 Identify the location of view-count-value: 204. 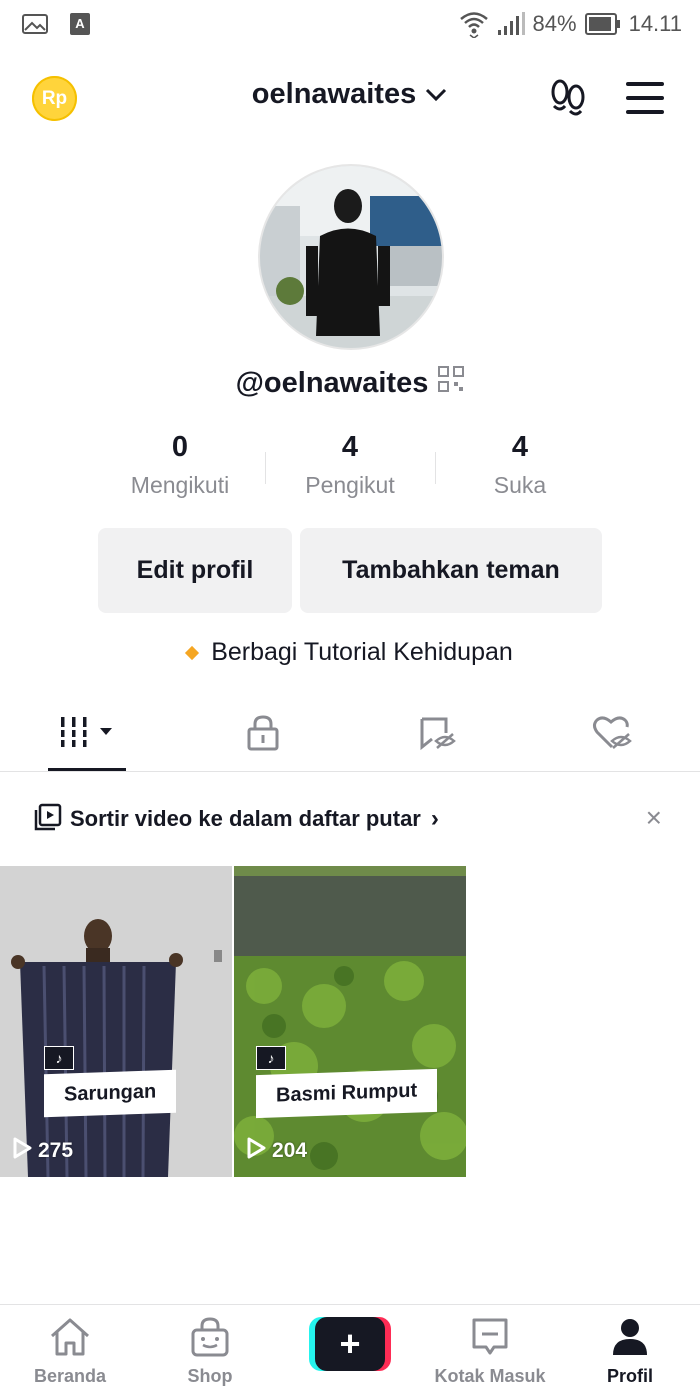
(290, 1150).